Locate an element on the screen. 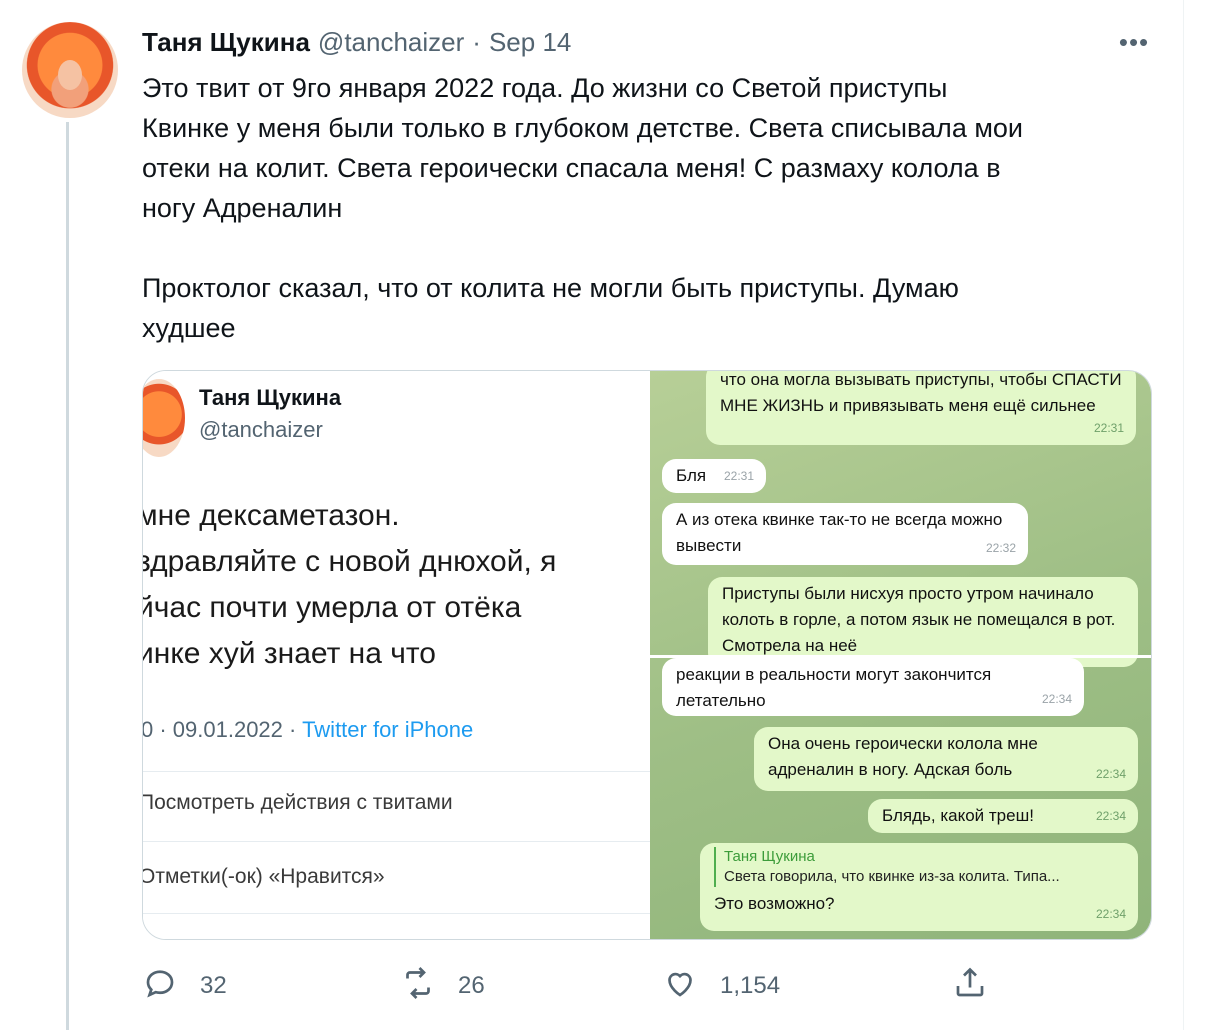 The width and height of the screenshot is (1210, 1030). inner-author-name: Таня Щукина is located at coordinates (270, 397).